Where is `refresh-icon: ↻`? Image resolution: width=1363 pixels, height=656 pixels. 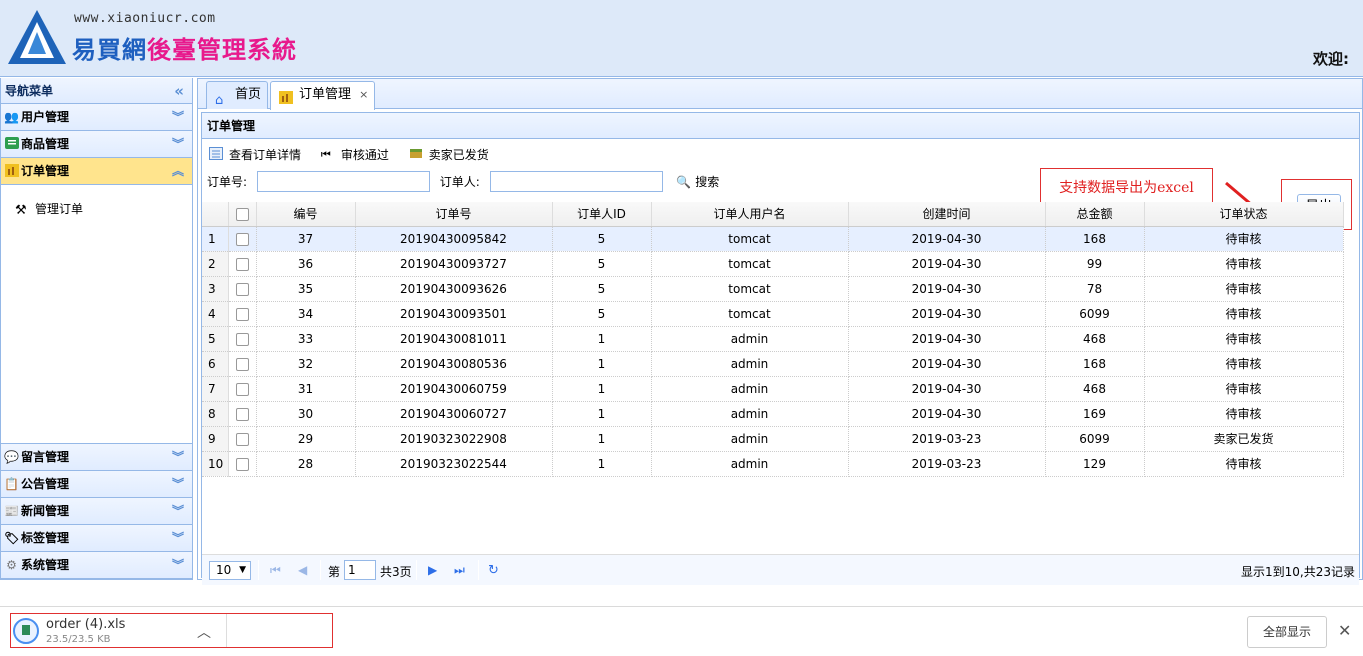
refresh-icon: ↻ is located at coordinates (493, 570).